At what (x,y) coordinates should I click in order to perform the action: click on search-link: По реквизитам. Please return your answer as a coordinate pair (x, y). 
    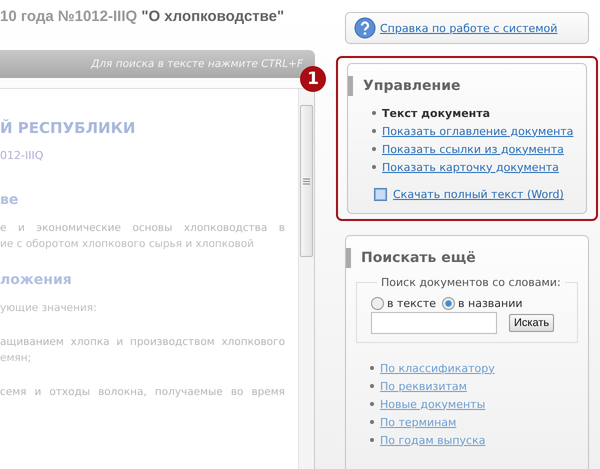
    Looking at the image, I should click on (423, 386).